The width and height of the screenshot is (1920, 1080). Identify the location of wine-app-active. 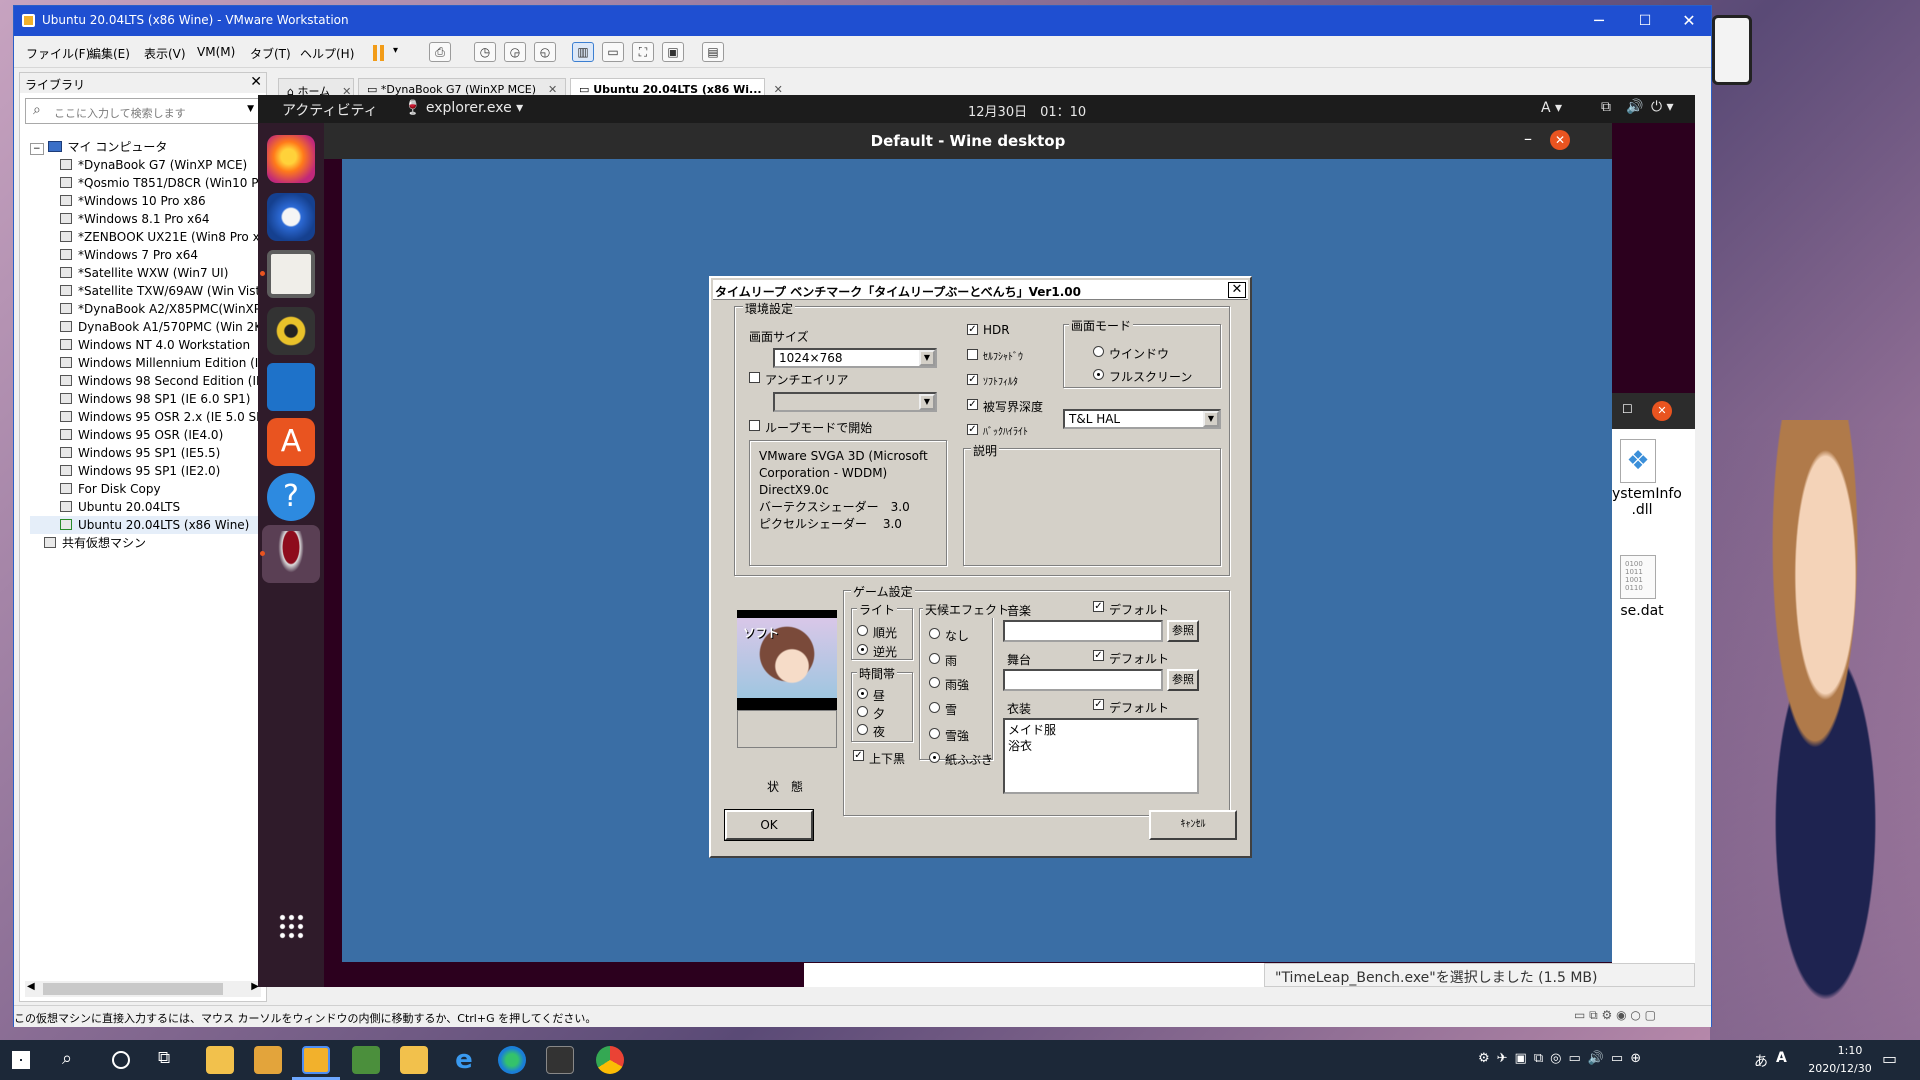
(291, 554).